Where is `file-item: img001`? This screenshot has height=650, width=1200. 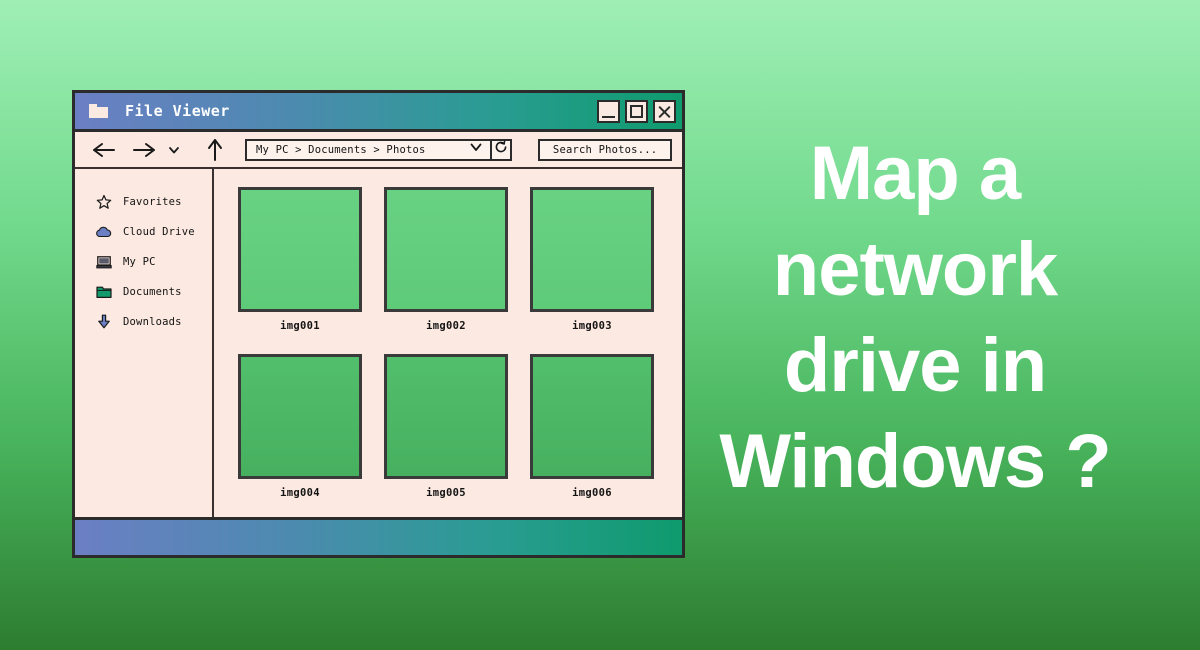 file-item: img001 is located at coordinates (300, 259).